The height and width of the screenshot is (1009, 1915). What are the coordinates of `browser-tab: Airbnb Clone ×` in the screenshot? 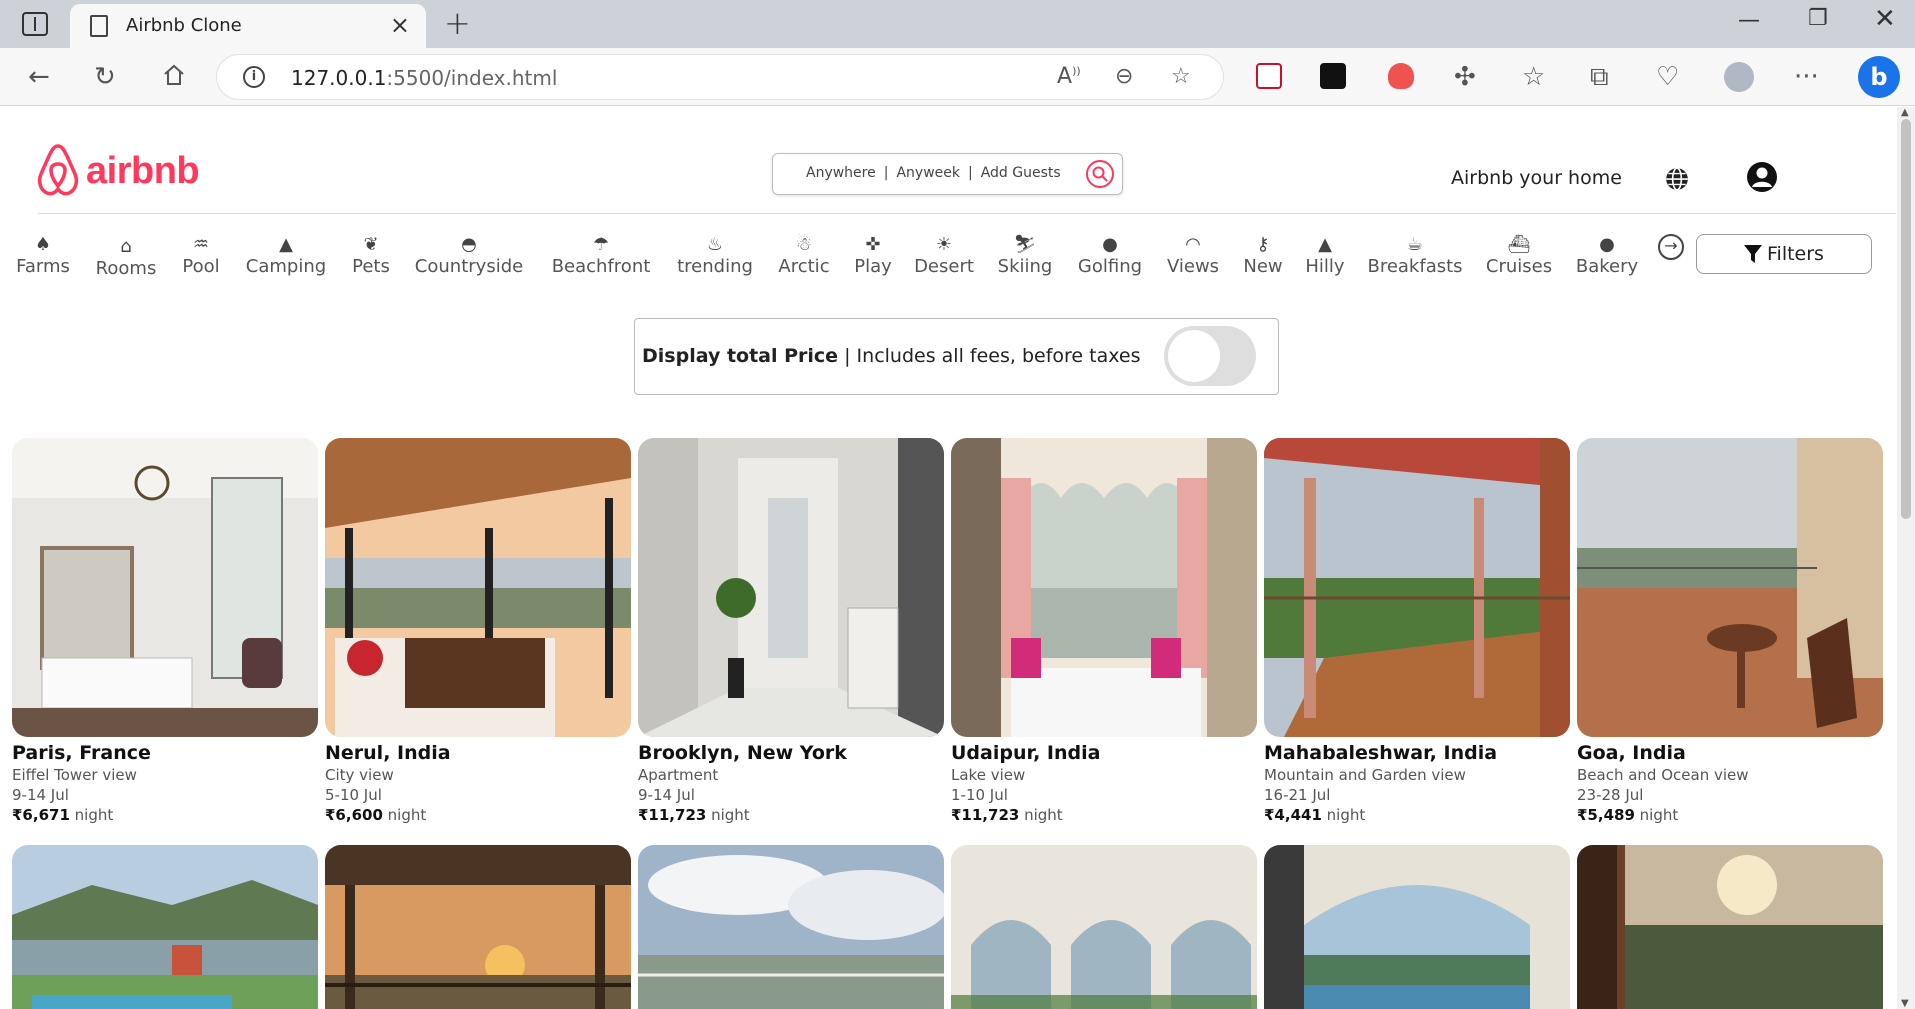 It's located at (248, 26).